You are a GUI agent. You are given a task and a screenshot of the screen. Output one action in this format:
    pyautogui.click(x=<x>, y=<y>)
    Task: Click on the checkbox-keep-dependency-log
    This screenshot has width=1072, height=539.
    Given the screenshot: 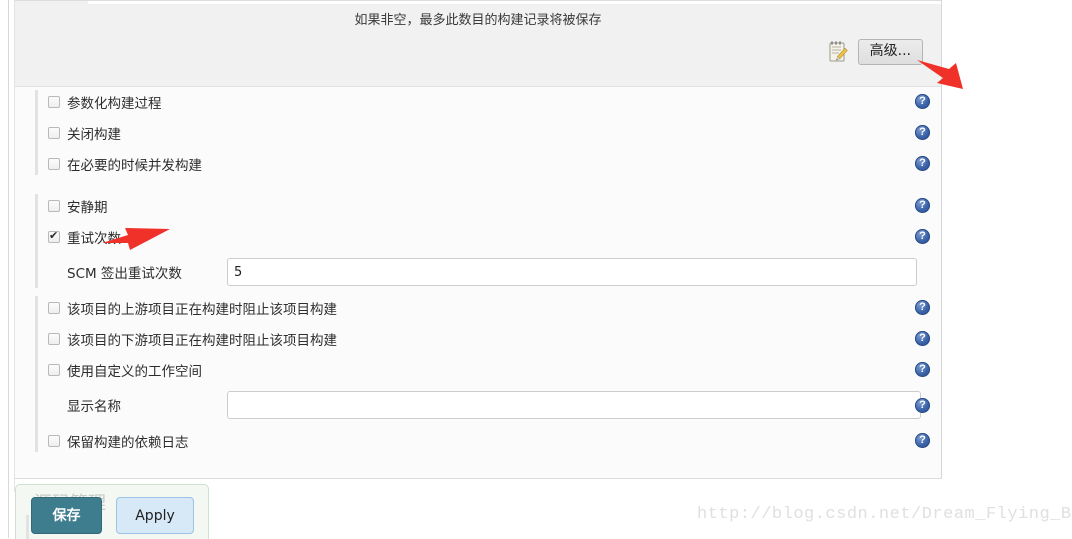 What is the action you would take?
    pyautogui.click(x=54, y=440)
    